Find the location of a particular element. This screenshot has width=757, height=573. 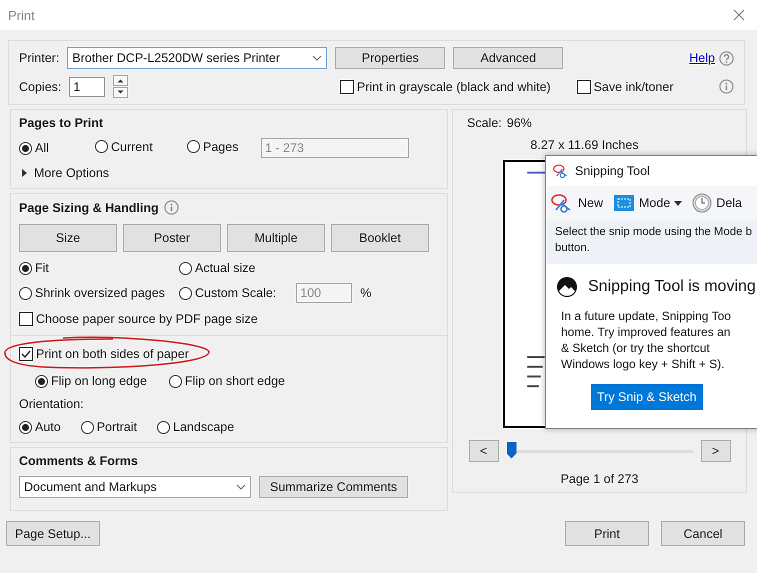

orientation-label: Orientation: is located at coordinates (52, 404).